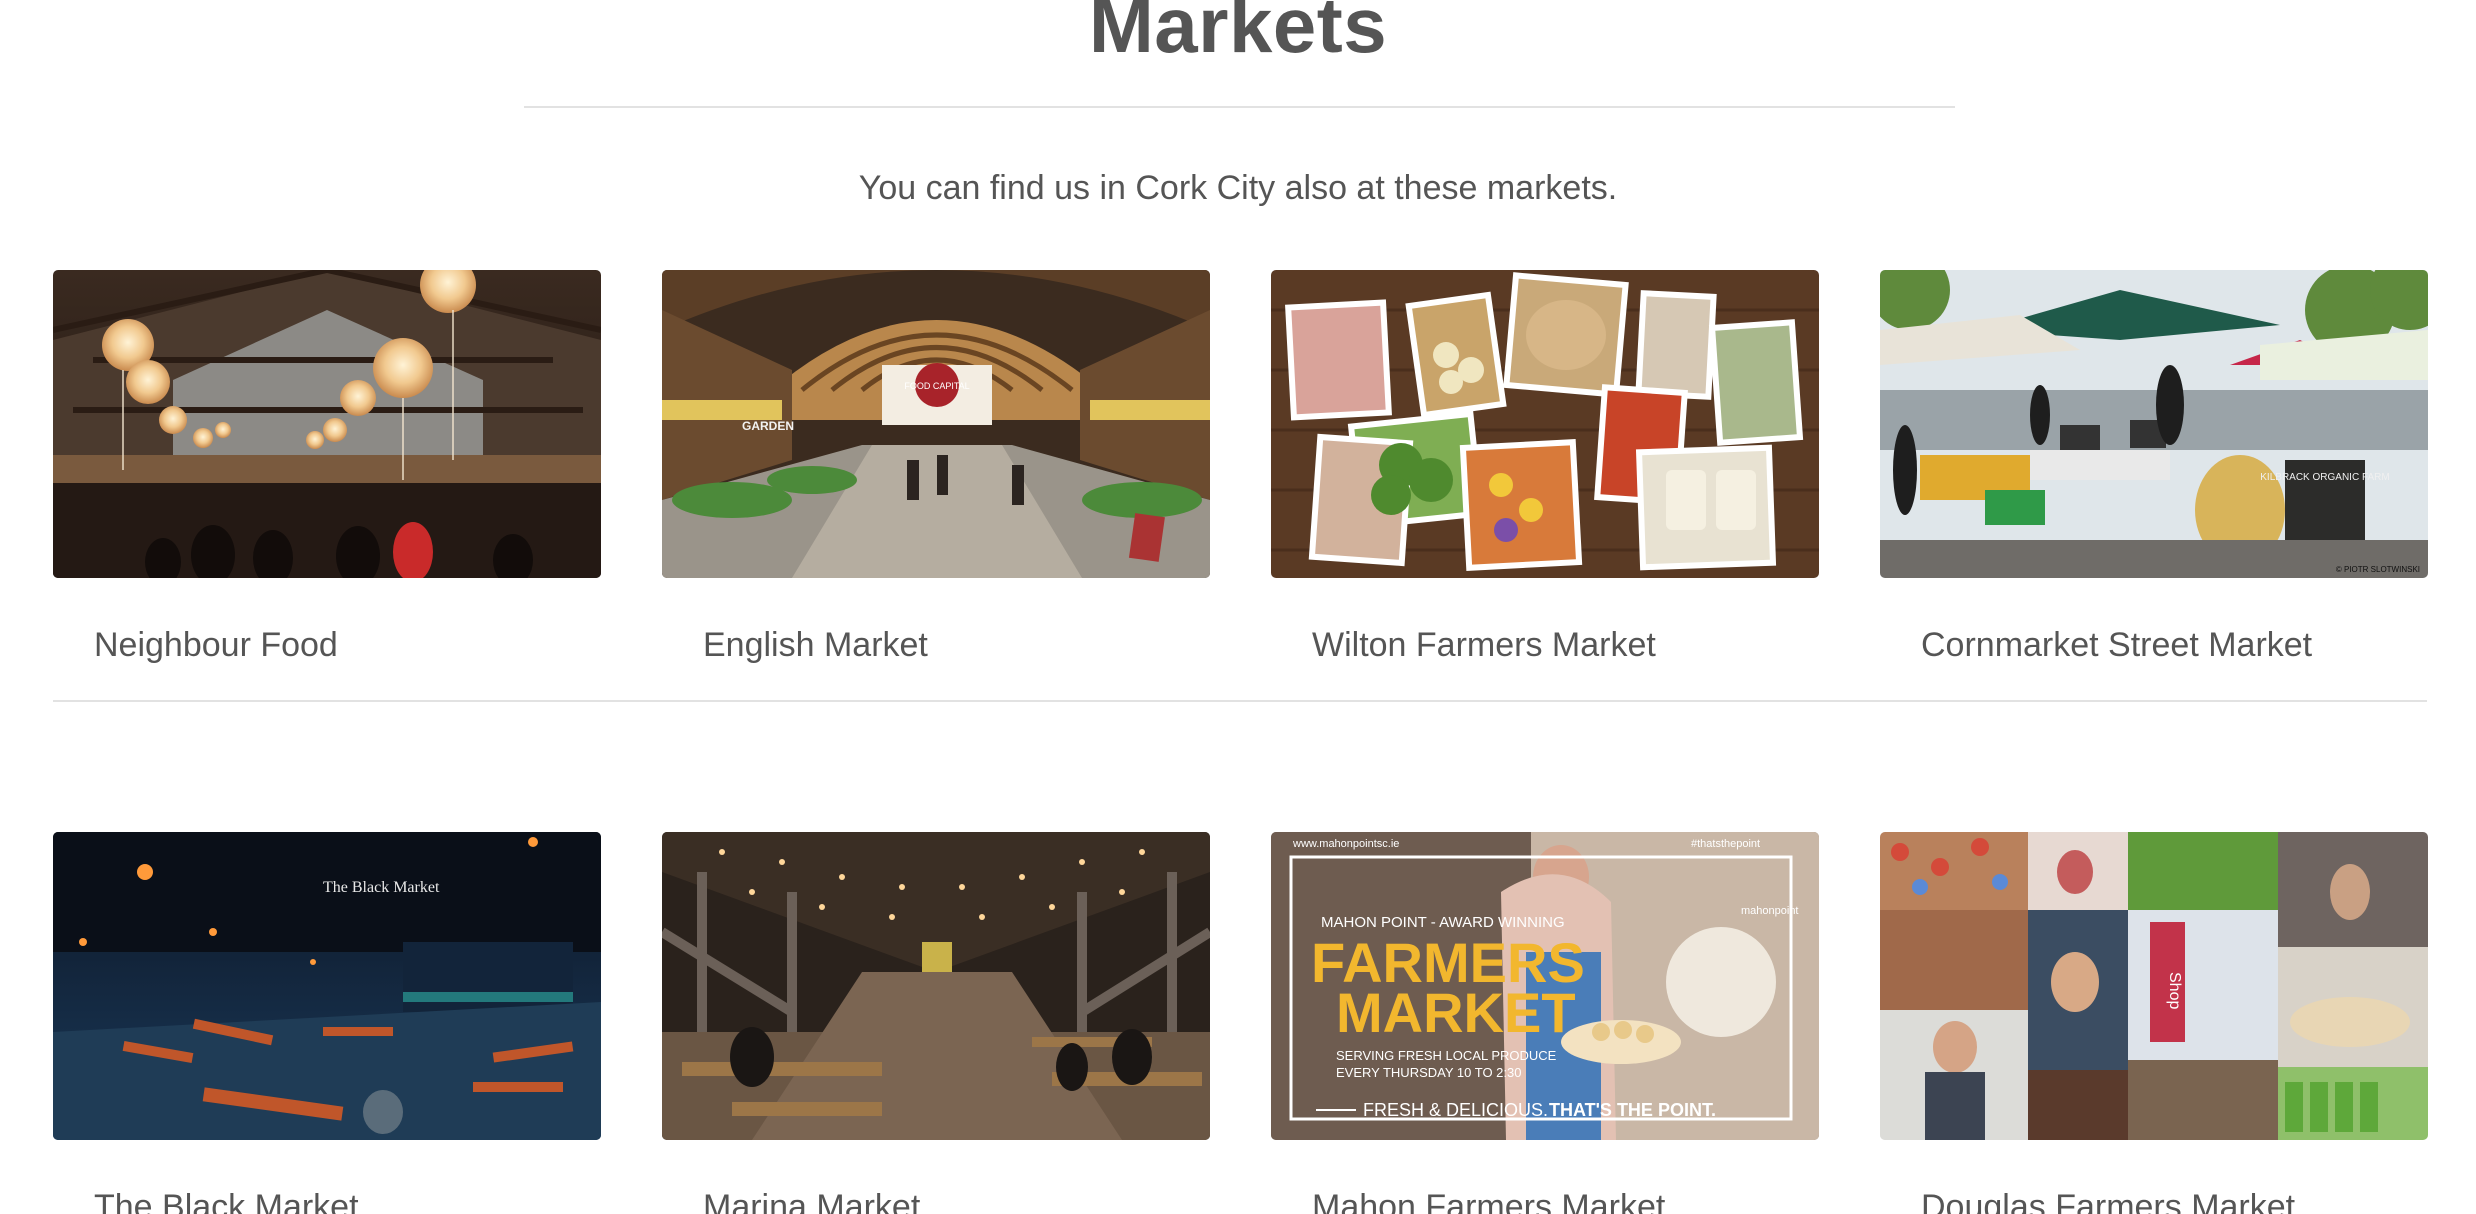  What do you see at coordinates (1238, 34) in the screenshot?
I see `page-title: Markets` at bounding box center [1238, 34].